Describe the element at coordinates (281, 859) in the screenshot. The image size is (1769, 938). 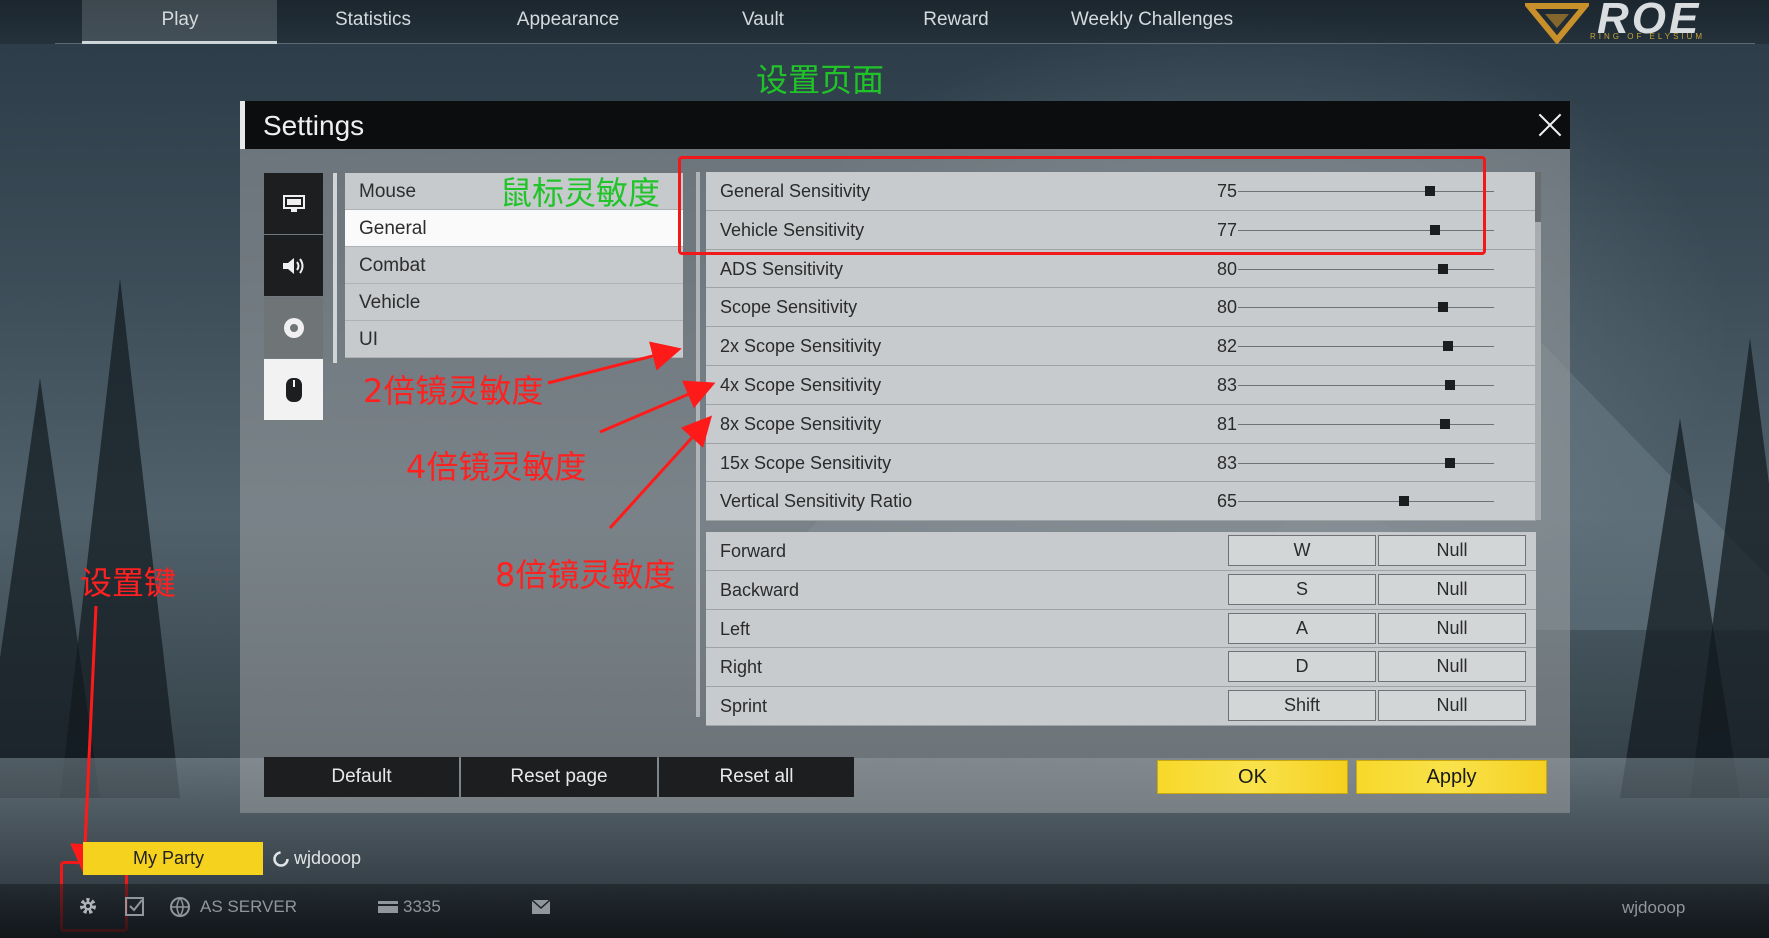
I see `loading-icon` at that location.